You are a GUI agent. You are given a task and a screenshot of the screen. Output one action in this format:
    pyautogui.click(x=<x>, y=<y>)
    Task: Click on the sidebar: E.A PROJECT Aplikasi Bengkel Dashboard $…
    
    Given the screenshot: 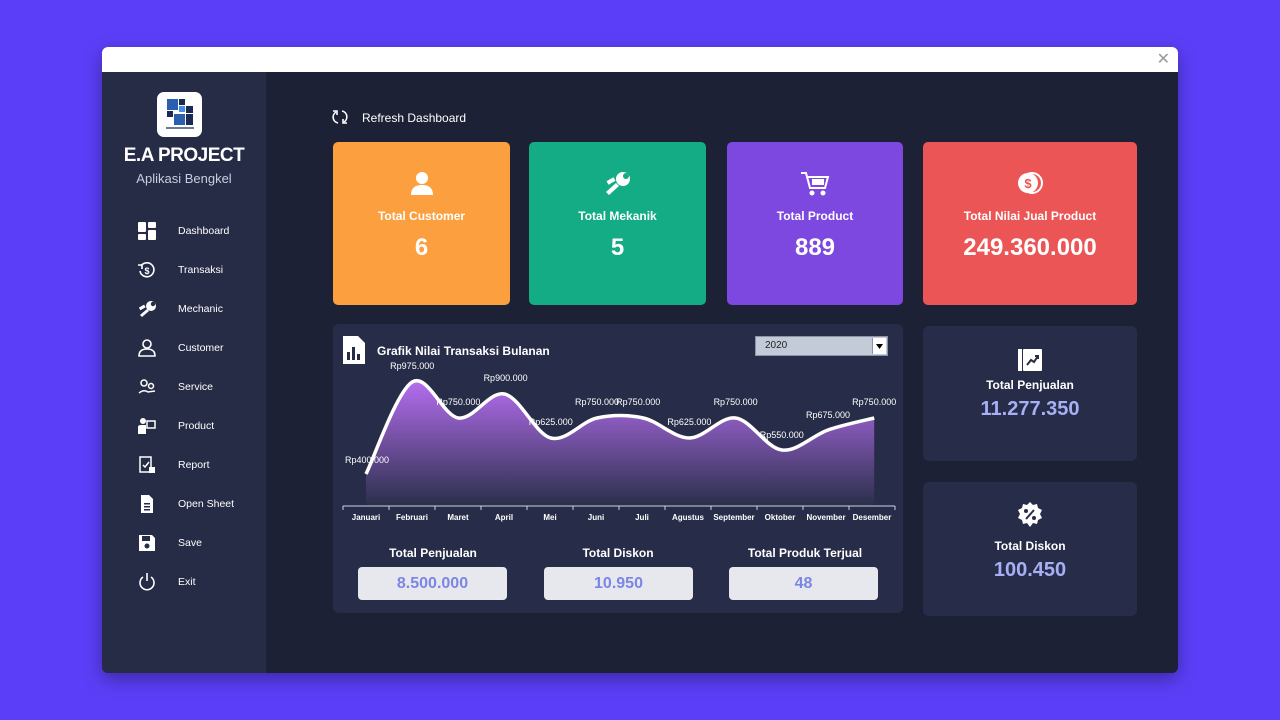 What is the action you would take?
    pyautogui.click(x=184, y=372)
    